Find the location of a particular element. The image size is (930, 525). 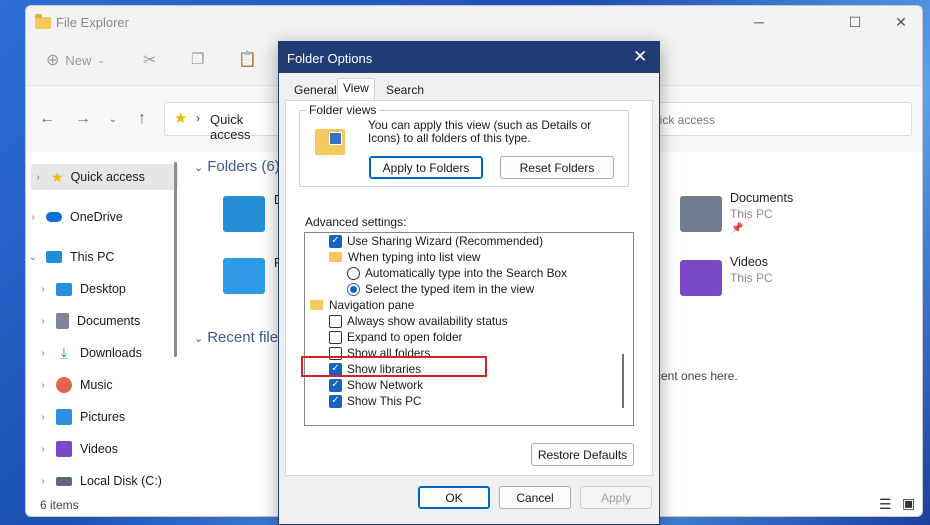

setting-show-this-pc: ✓ Show This PC is located at coordinates (375, 401).